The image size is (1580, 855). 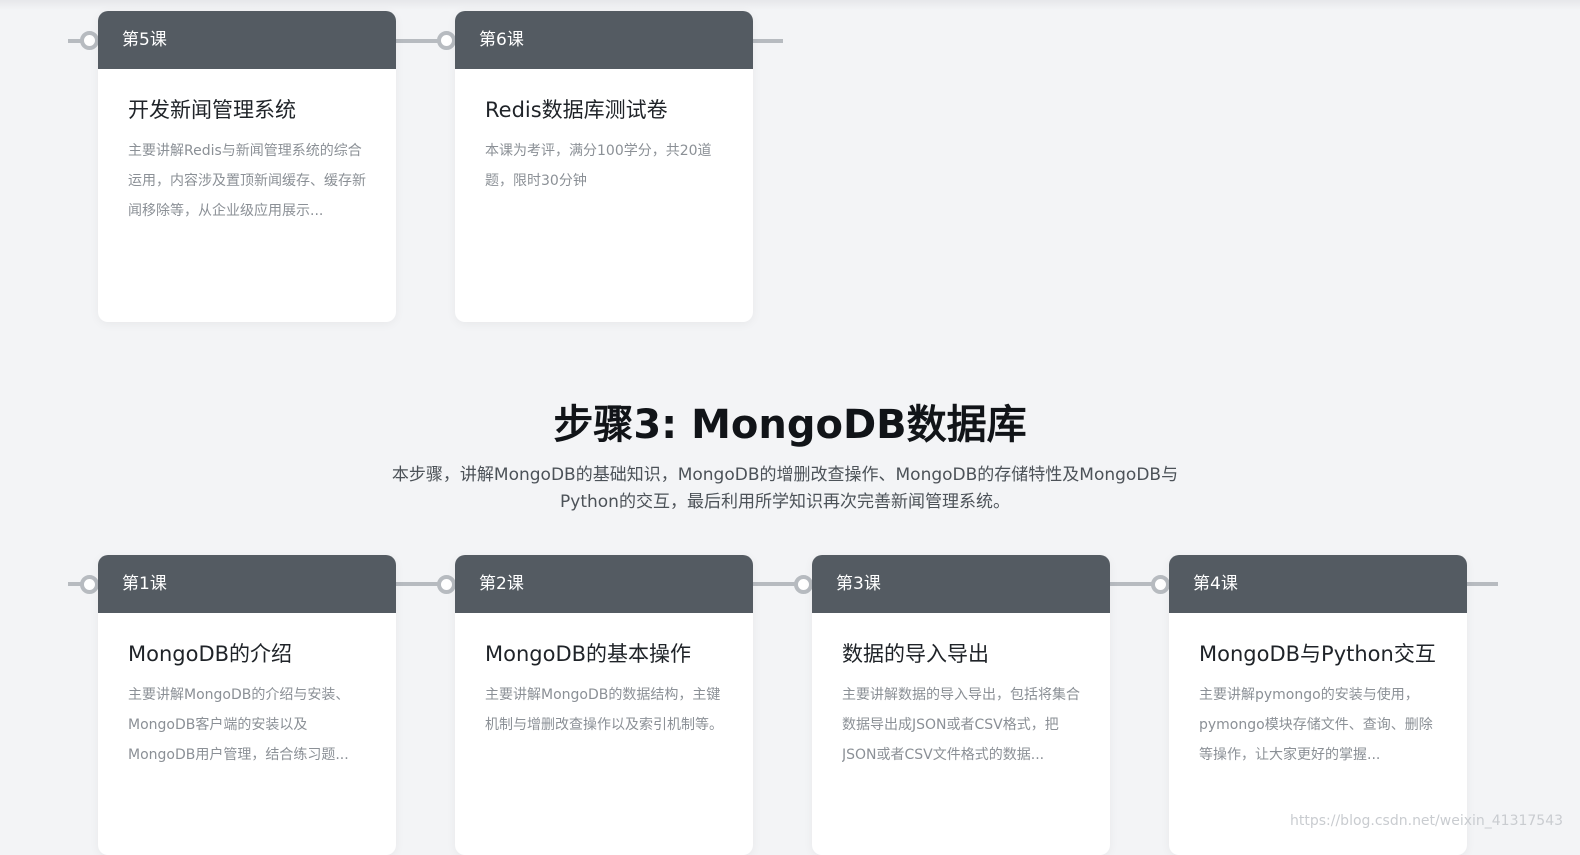 What do you see at coordinates (1317, 654) in the screenshot?
I see `lesson-title: MongoDB与Python交互` at bounding box center [1317, 654].